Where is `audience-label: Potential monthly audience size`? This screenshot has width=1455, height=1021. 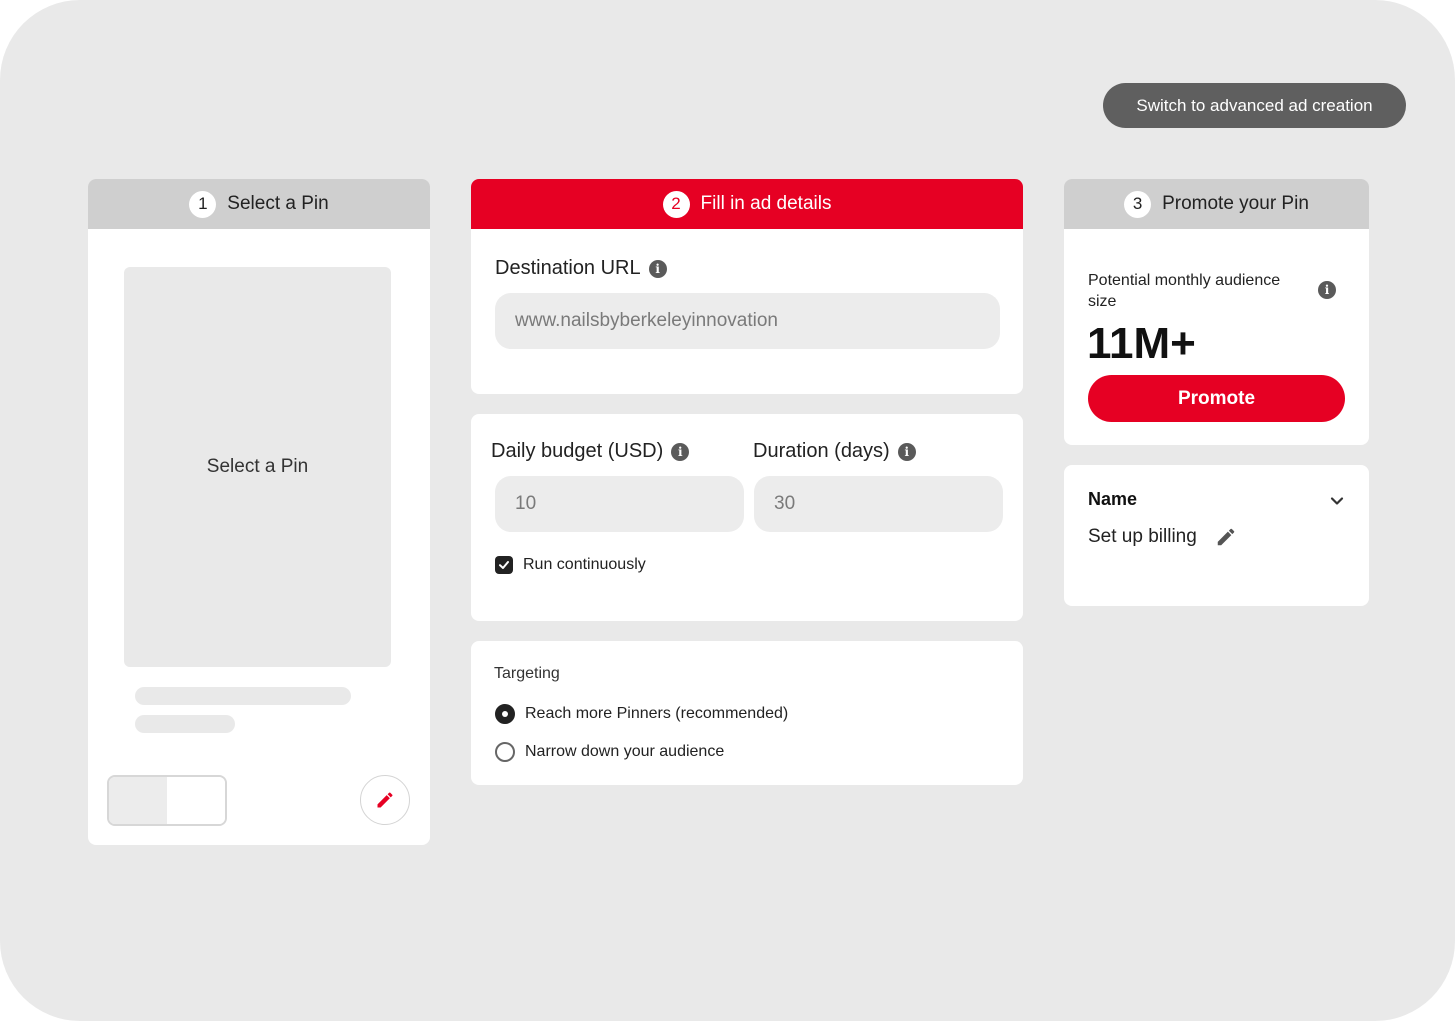 audience-label: Potential monthly audience size is located at coordinates (1184, 291).